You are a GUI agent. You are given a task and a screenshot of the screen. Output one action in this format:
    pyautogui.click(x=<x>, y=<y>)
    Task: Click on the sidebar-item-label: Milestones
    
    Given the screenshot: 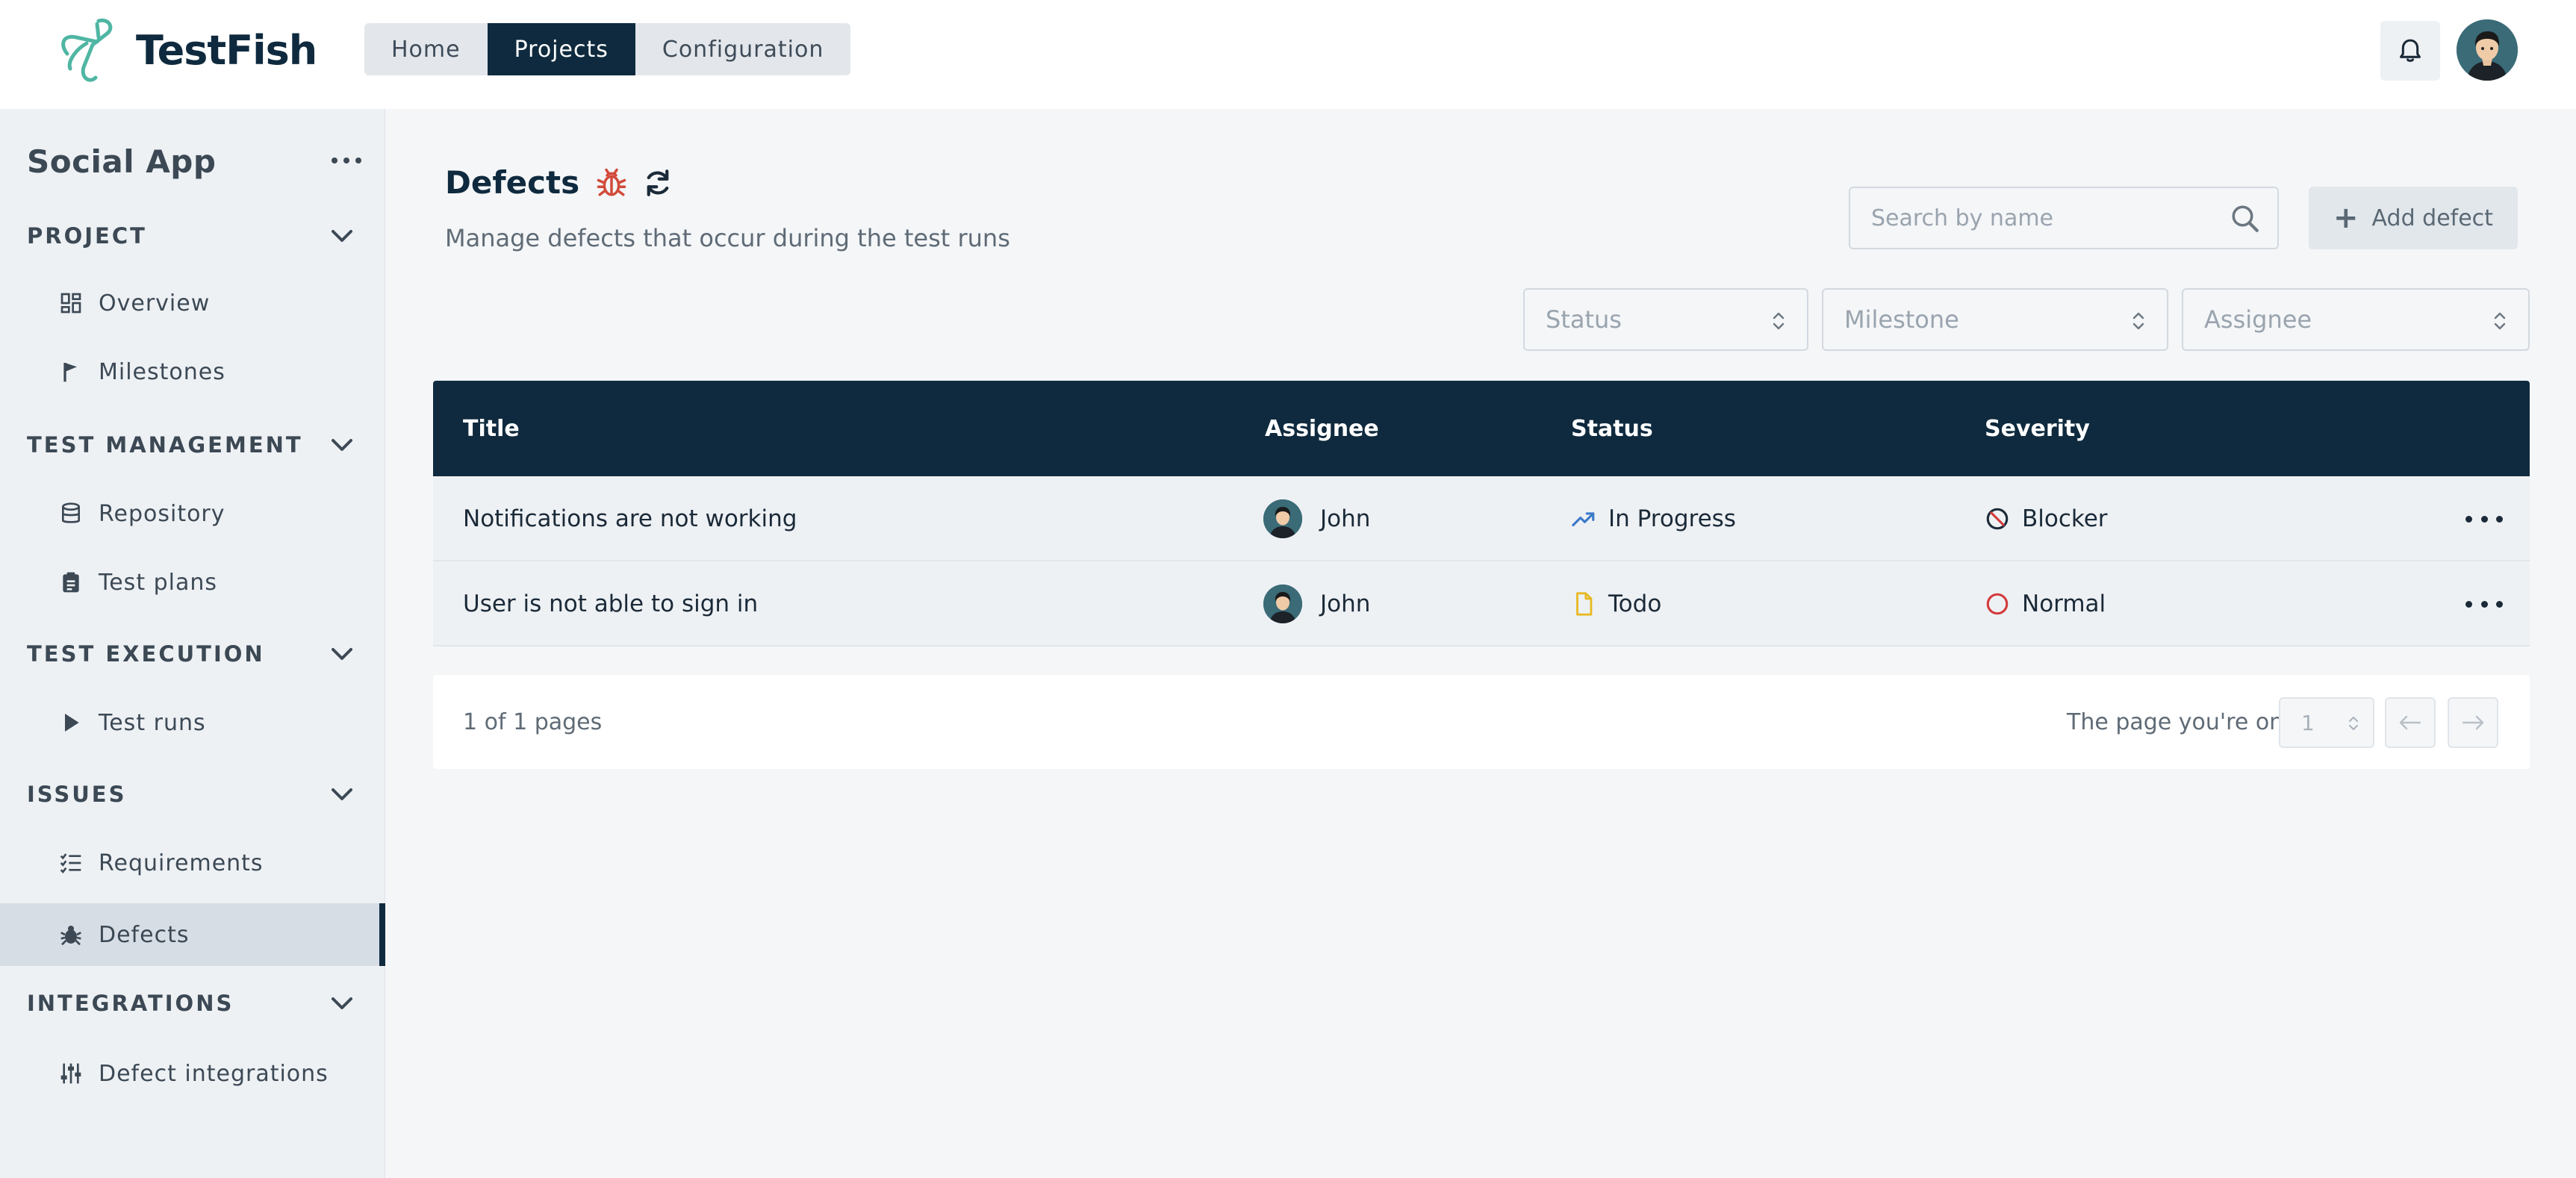 What is the action you would take?
    pyautogui.click(x=162, y=371)
    